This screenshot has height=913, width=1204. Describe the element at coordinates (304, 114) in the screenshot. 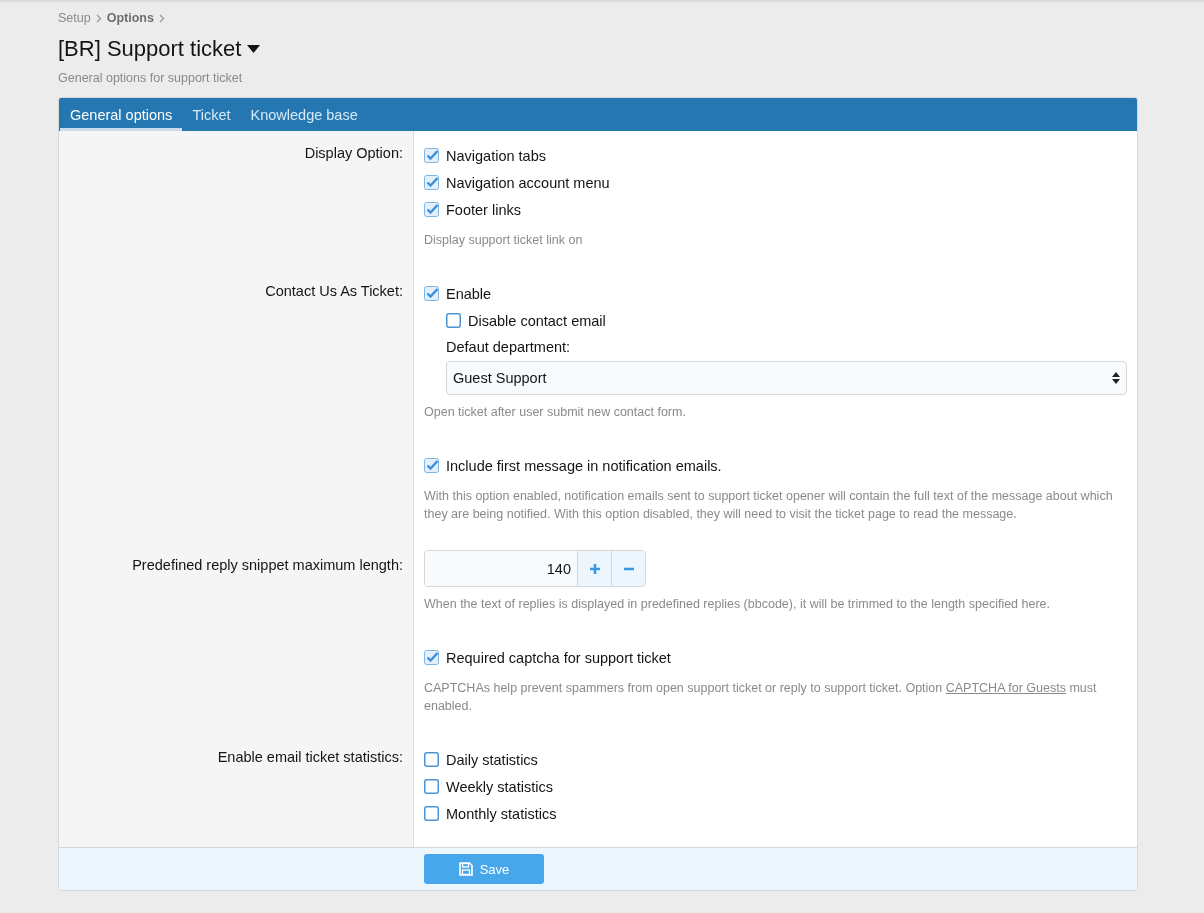

I see `tab: Knowledge base` at that location.